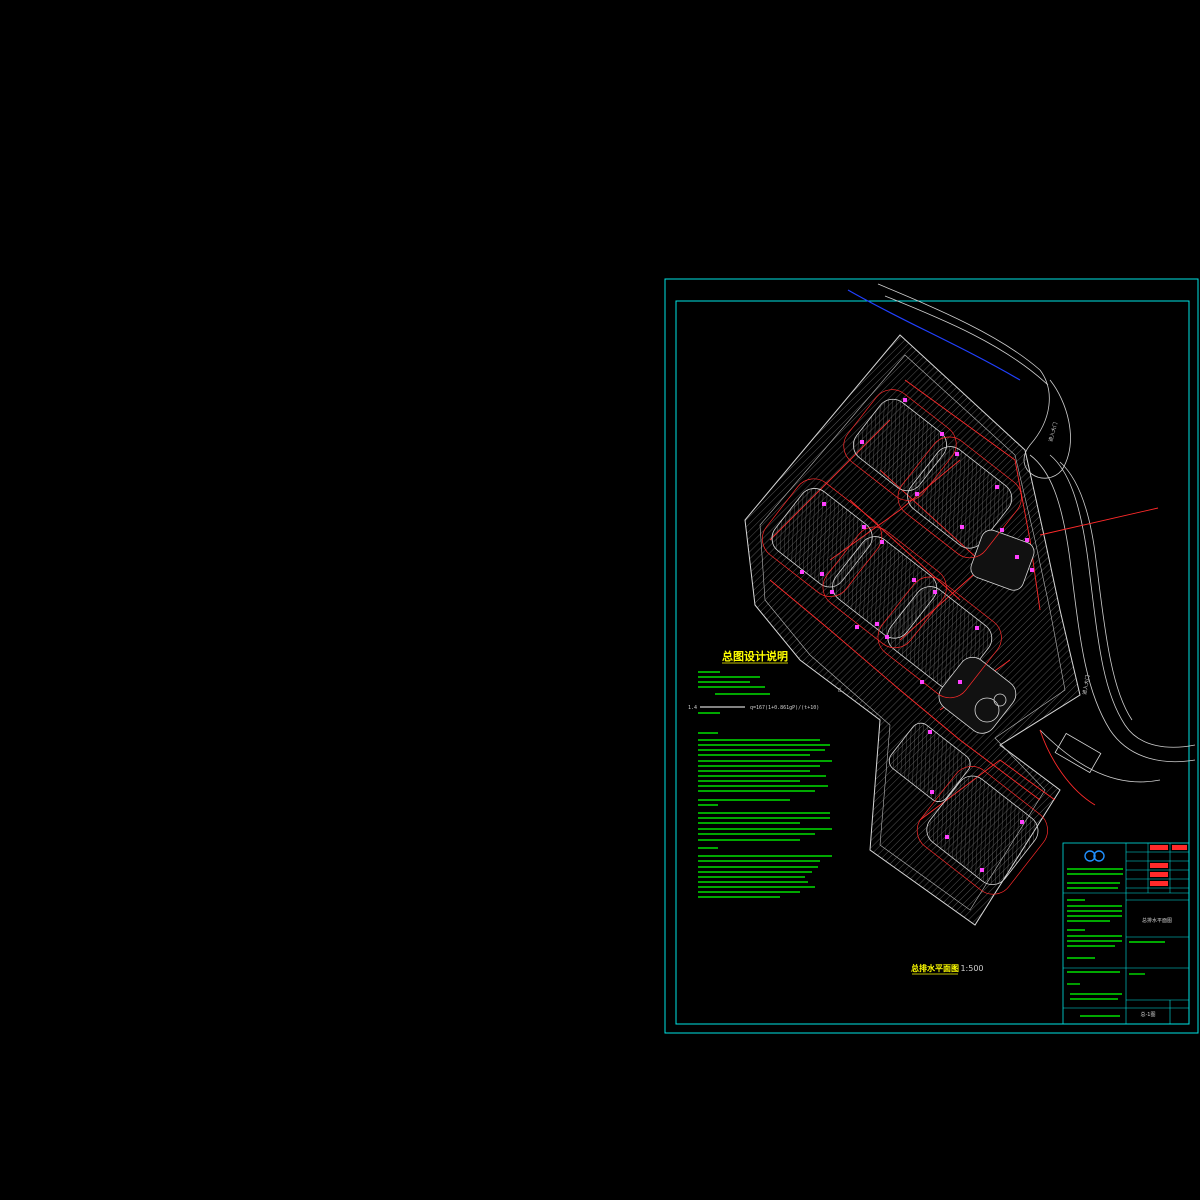  What do you see at coordinates (1116, 942) in the screenshot?
I see `title-block-text-lines` at bounding box center [1116, 942].